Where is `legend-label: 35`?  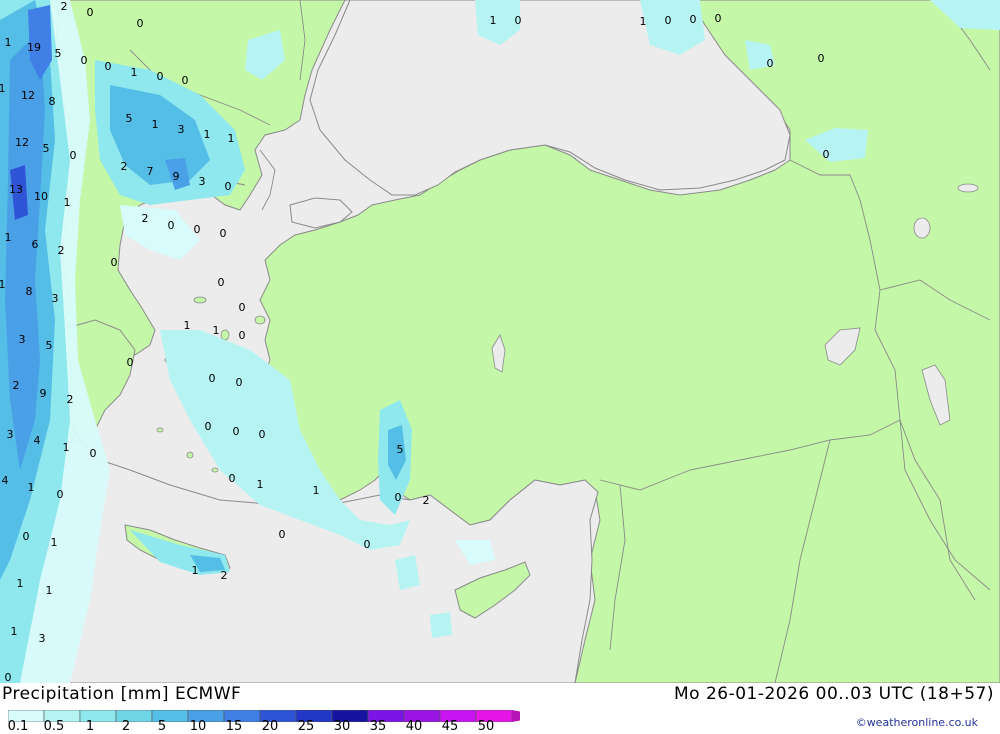 legend-label: 35 is located at coordinates (378, 726).